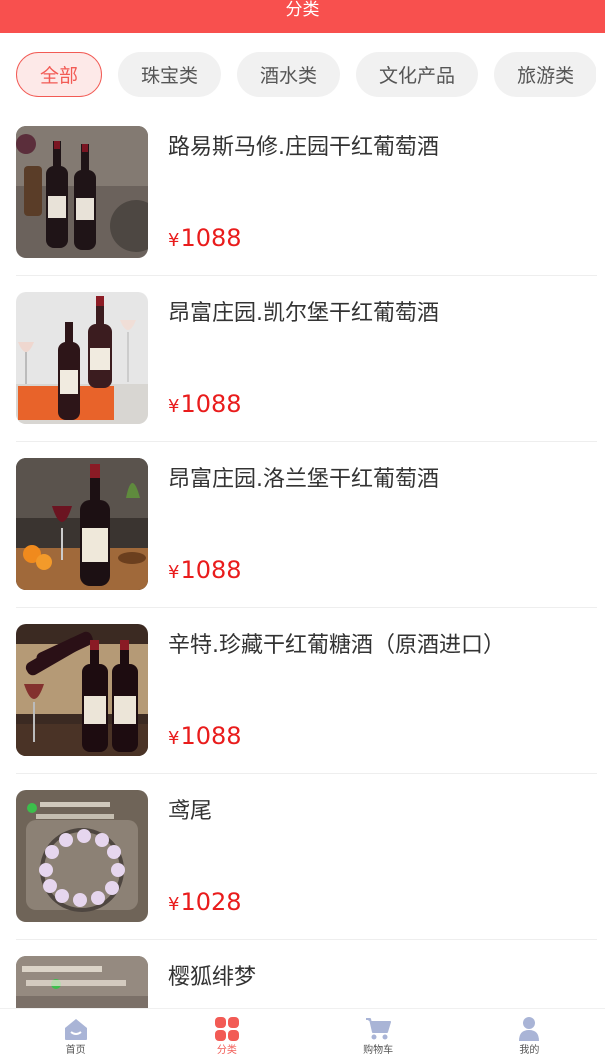 The image size is (605, 1057). What do you see at coordinates (59, 74) in the screenshot?
I see `tab-all: 全部` at bounding box center [59, 74].